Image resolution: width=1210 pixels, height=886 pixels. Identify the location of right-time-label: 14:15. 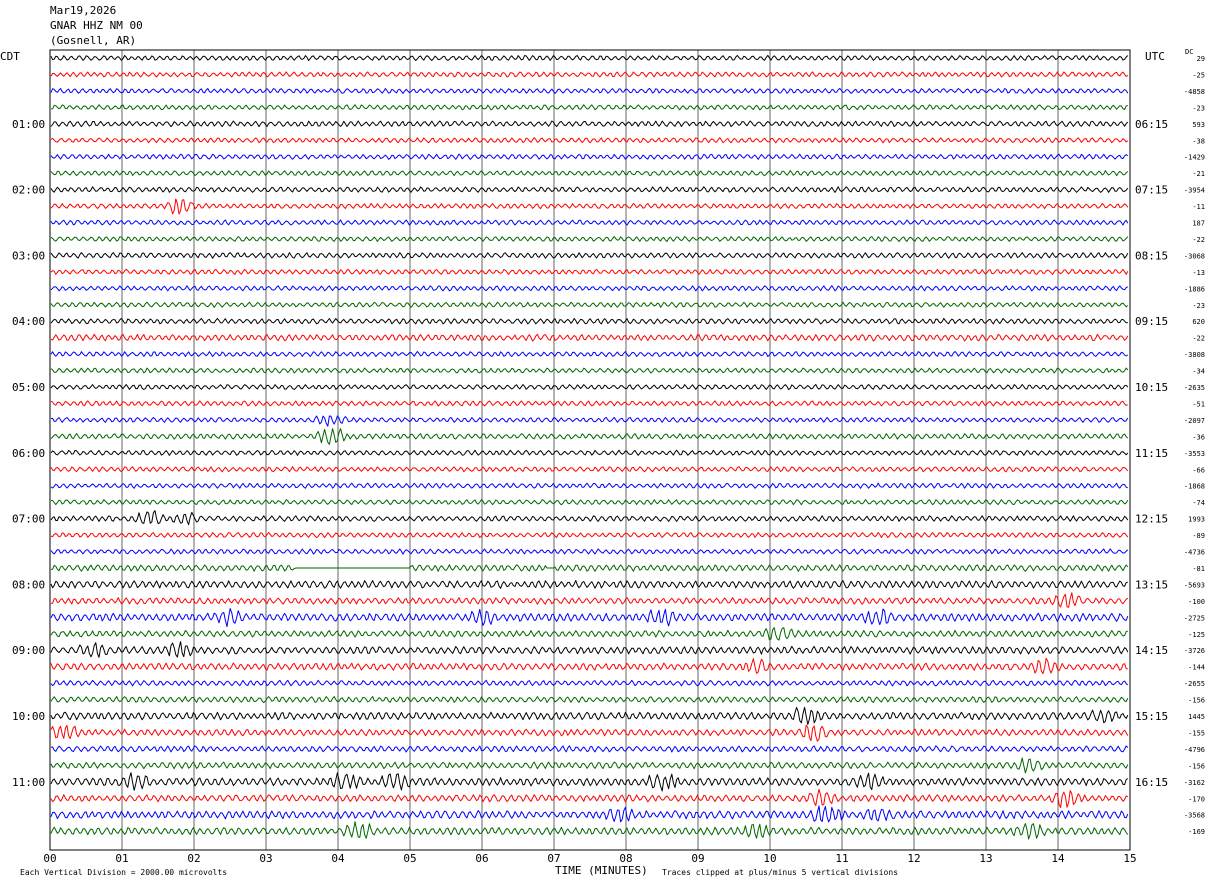
(1151, 650).